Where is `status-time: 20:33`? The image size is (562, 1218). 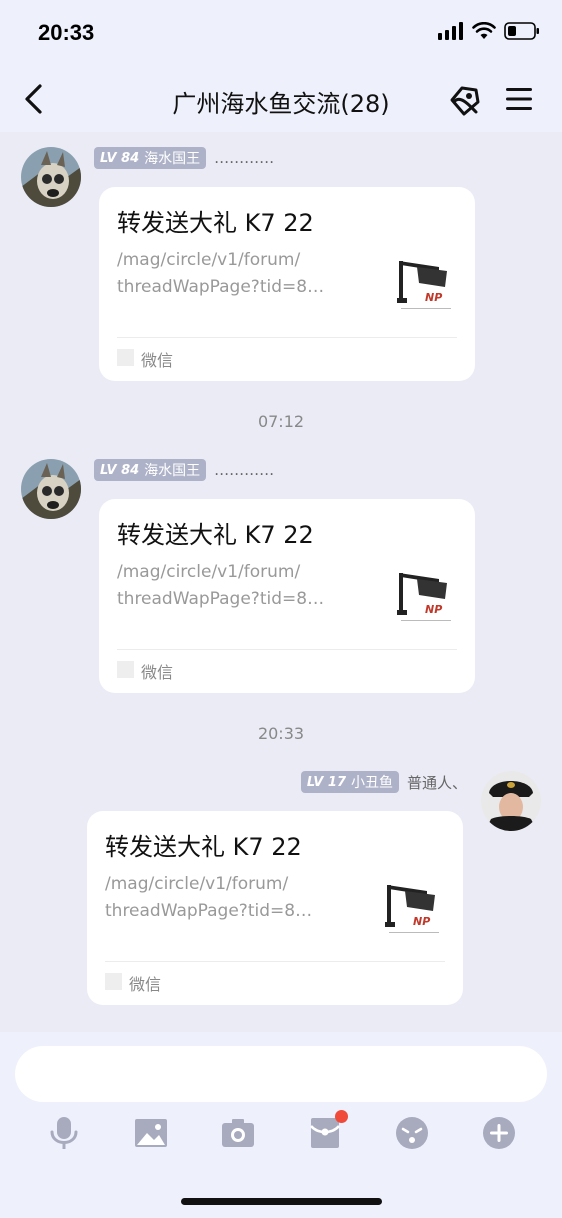
status-time: 20:33 is located at coordinates (66, 32).